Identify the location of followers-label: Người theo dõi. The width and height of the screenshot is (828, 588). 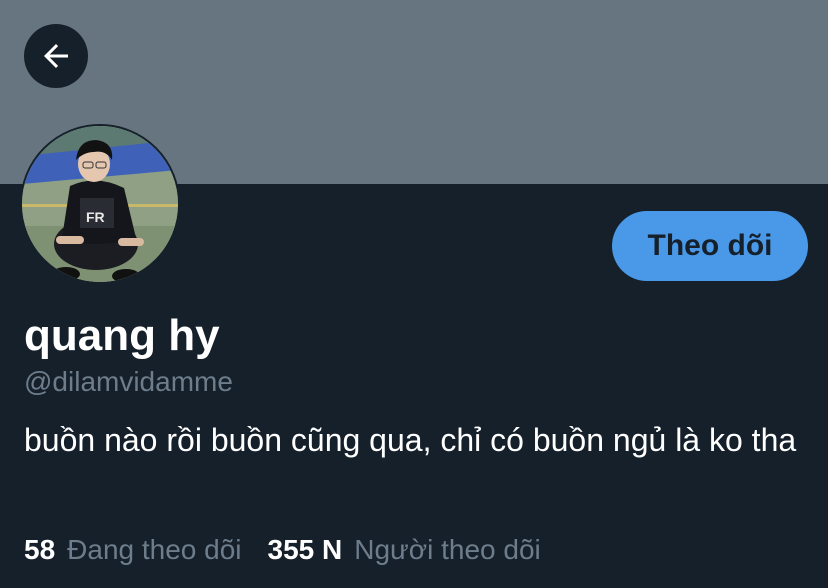
(447, 549).